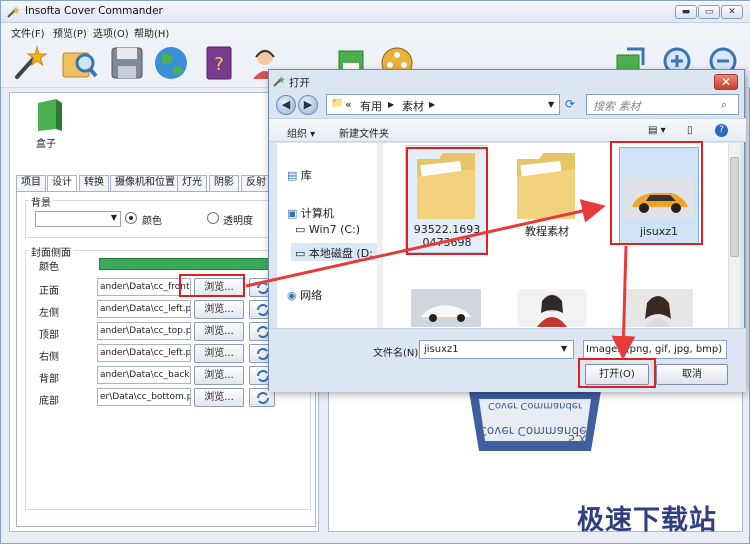 The height and width of the screenshot is (544, 750). Describe the element at coordinates (144, 397) in the screenshot. I see `bottom-path-field: er\Data\cc_bottom.png` at that location.